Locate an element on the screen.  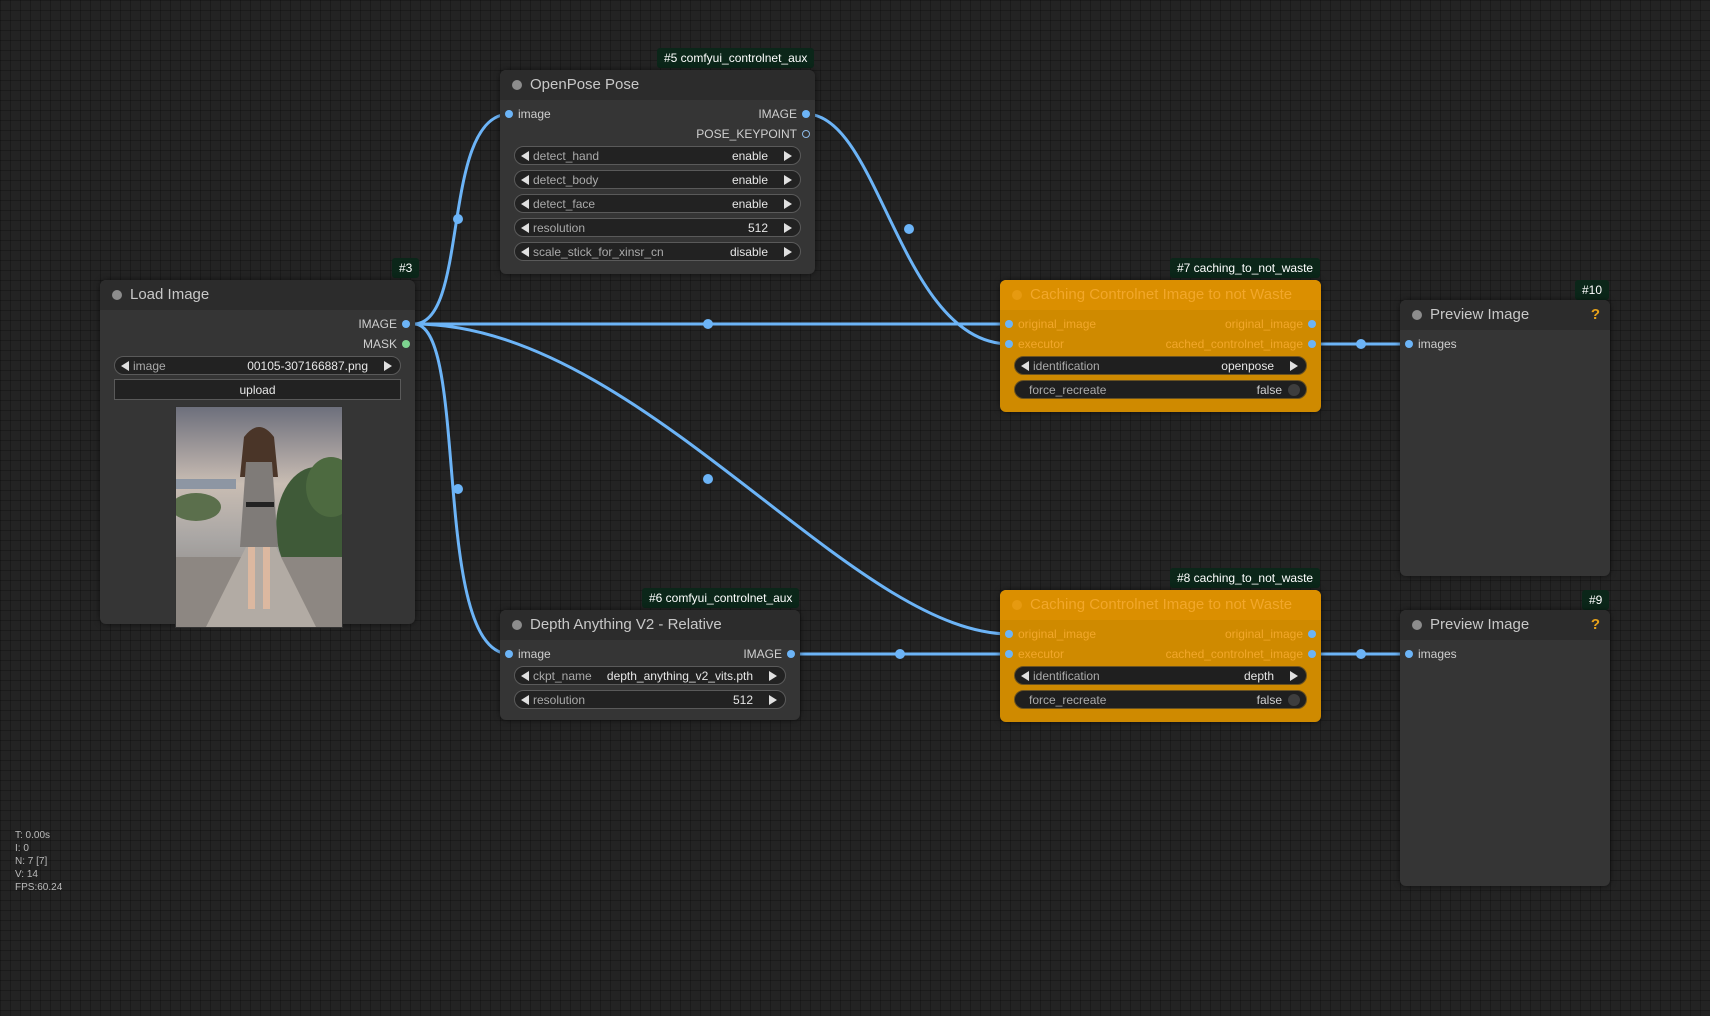
link-load-to-openpose is located at coordinates (462, 219).